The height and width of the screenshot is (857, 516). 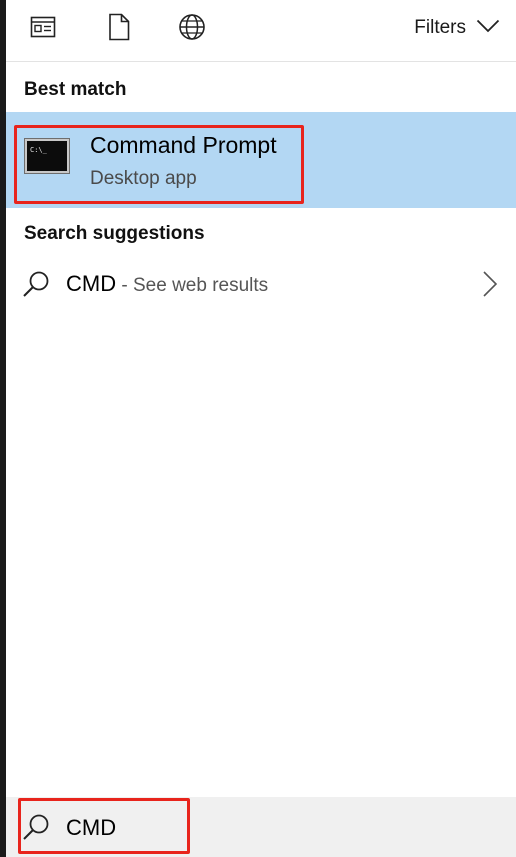 What do you see at coordinates (261, 31) in the screenshot?
I see `search-scope-toolbar: Filters` at bounding box center [261, 31].